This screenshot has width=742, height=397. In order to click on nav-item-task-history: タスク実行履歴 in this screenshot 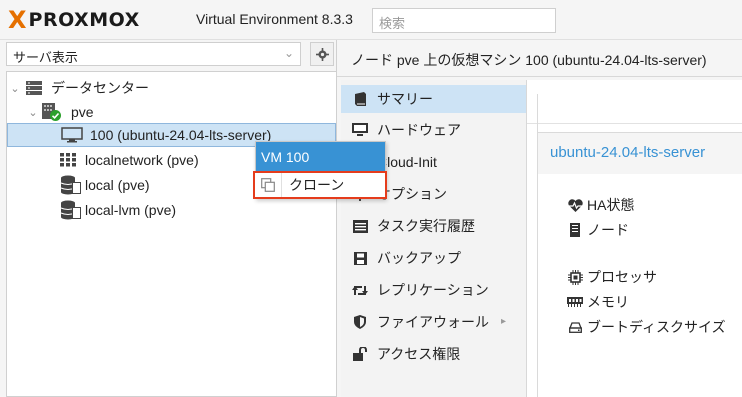, I will do `click(433, 226)`.